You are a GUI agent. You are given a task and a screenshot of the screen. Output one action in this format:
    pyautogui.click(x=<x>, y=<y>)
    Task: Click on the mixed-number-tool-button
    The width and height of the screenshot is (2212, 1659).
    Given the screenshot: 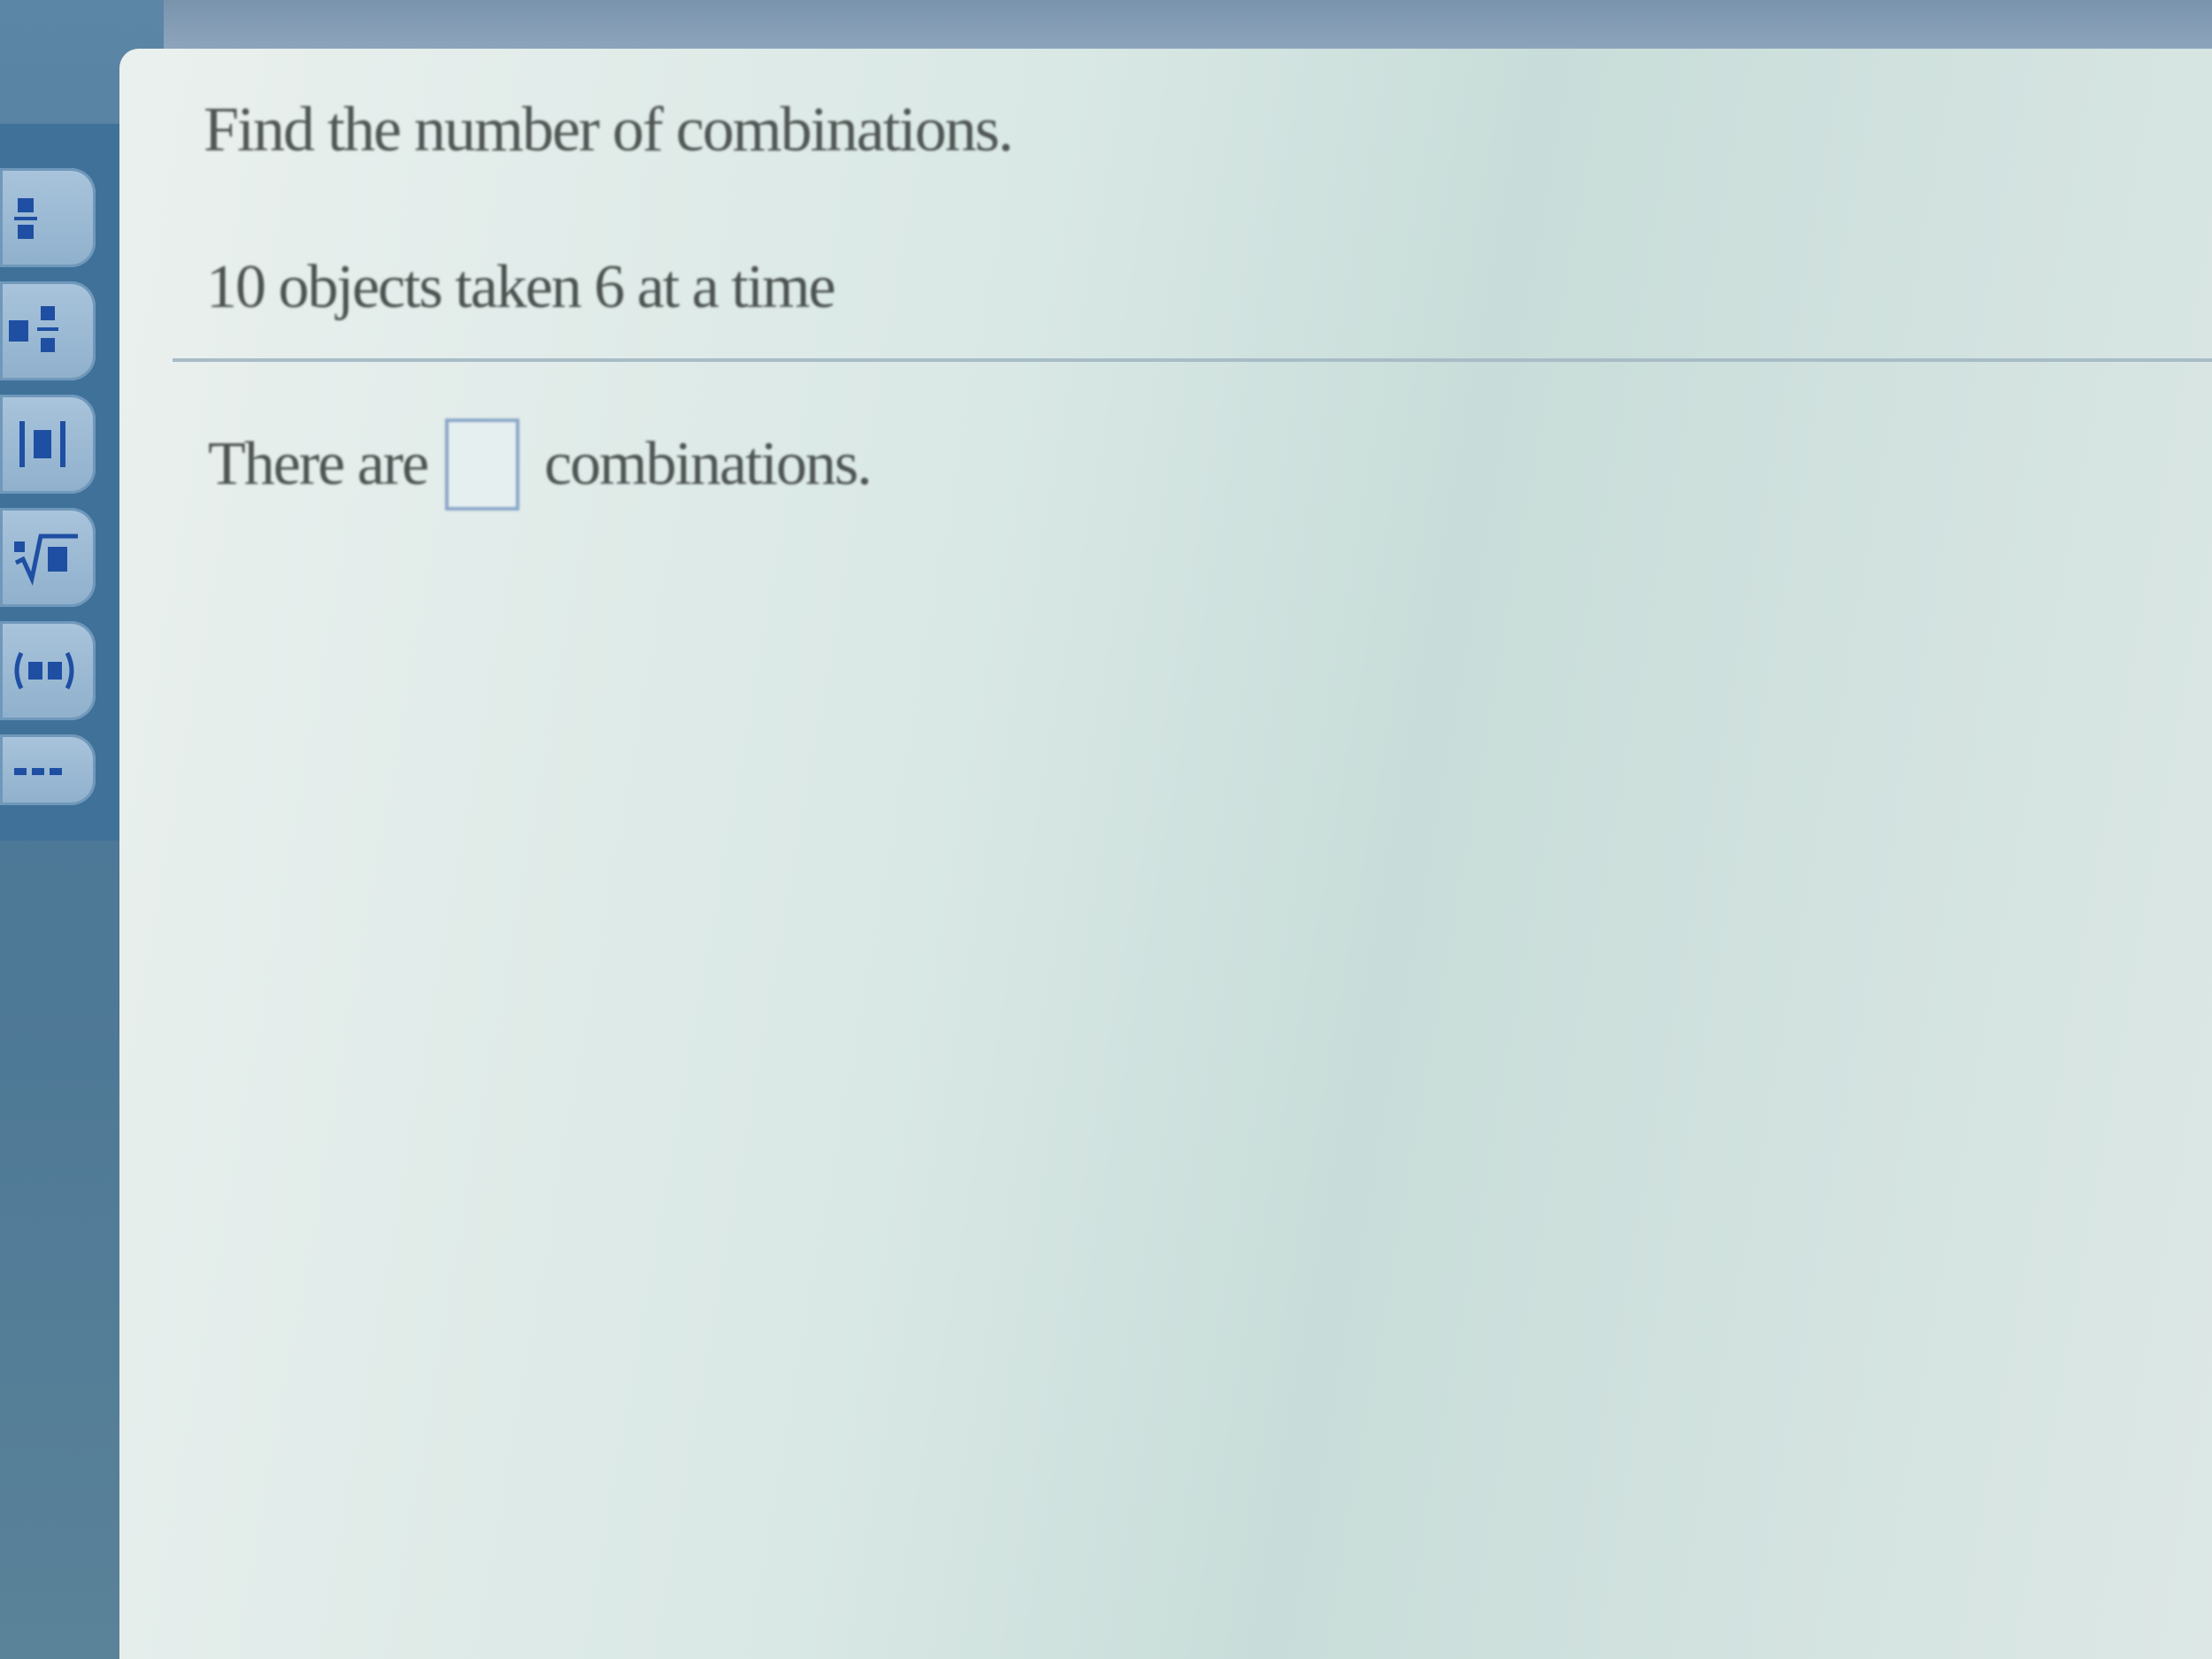 What is the action you would take?
    pyautogui.click(x=48, y=331)
    